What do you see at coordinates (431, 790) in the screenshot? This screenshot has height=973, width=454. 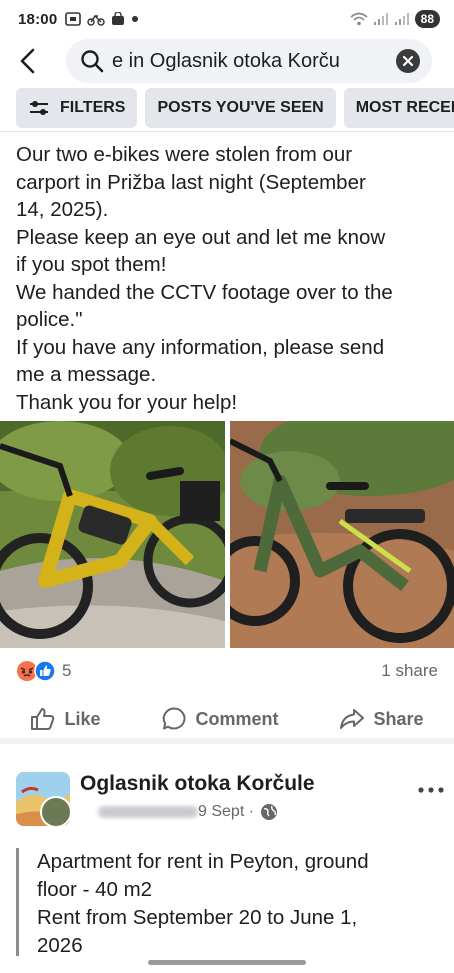 I see `more-dots-icon` at bounding box center [431, 790].